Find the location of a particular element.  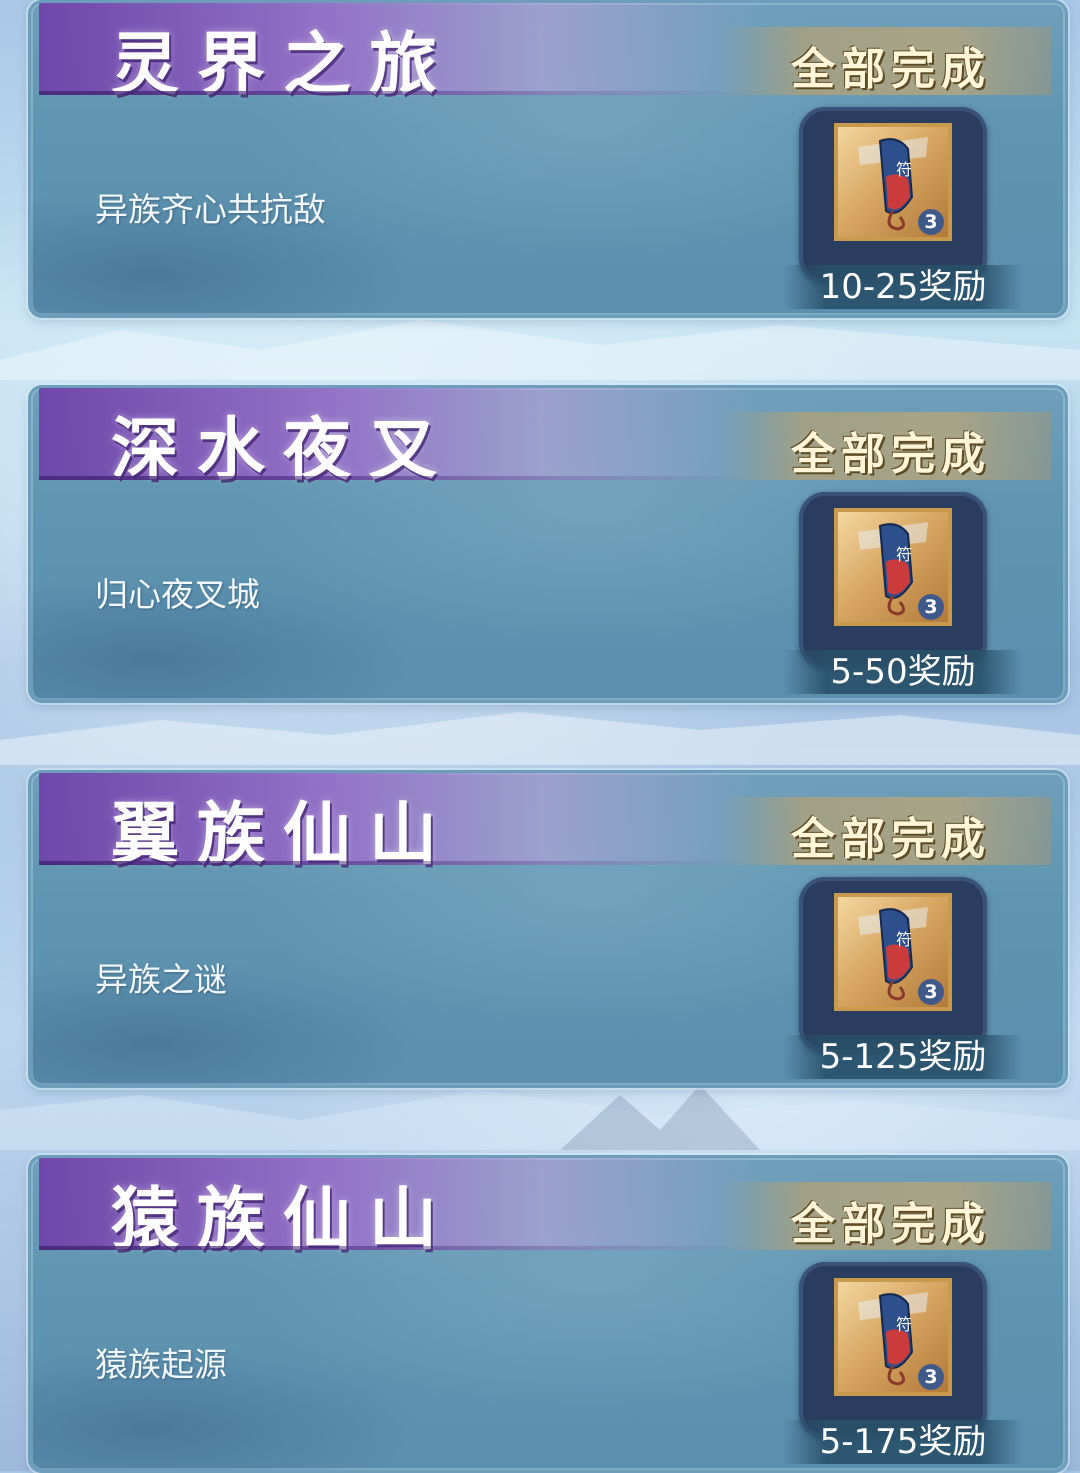

quest-title: 猿族仙山 is located at coordinates (283, 1220).